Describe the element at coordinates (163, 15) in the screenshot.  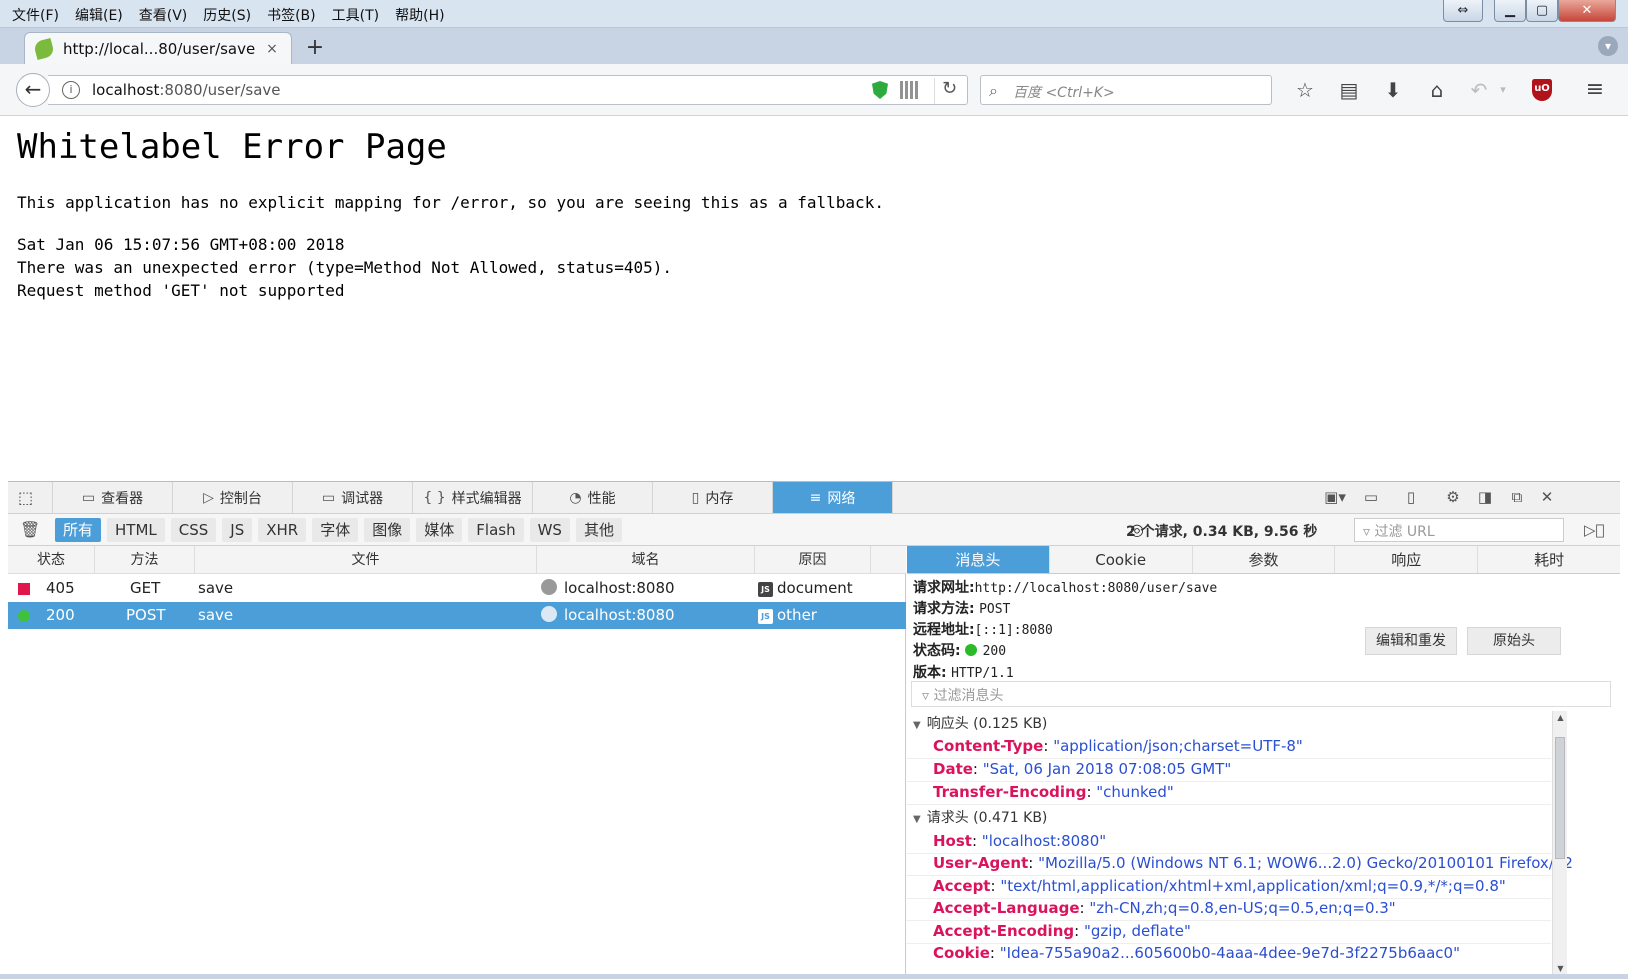
I see `menu-view: 查看(V)` at that location.